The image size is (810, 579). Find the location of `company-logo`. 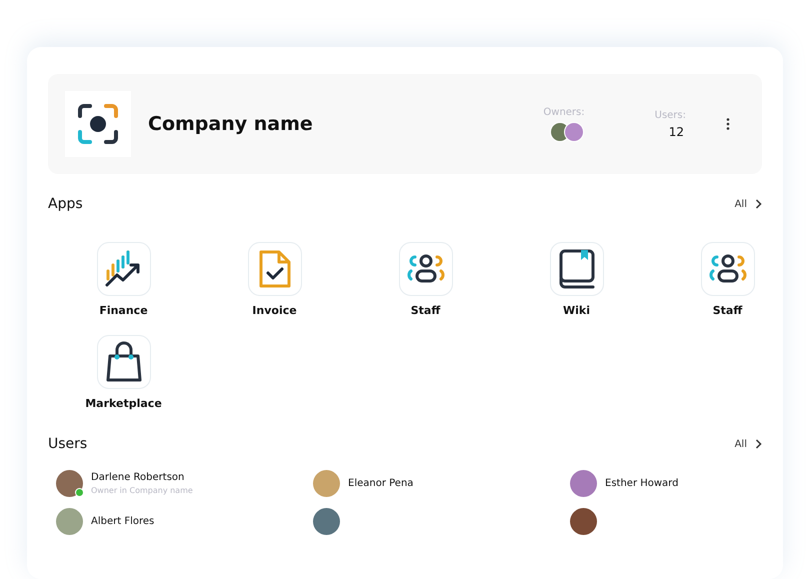

company-logo is located at coordinates (98, 124).